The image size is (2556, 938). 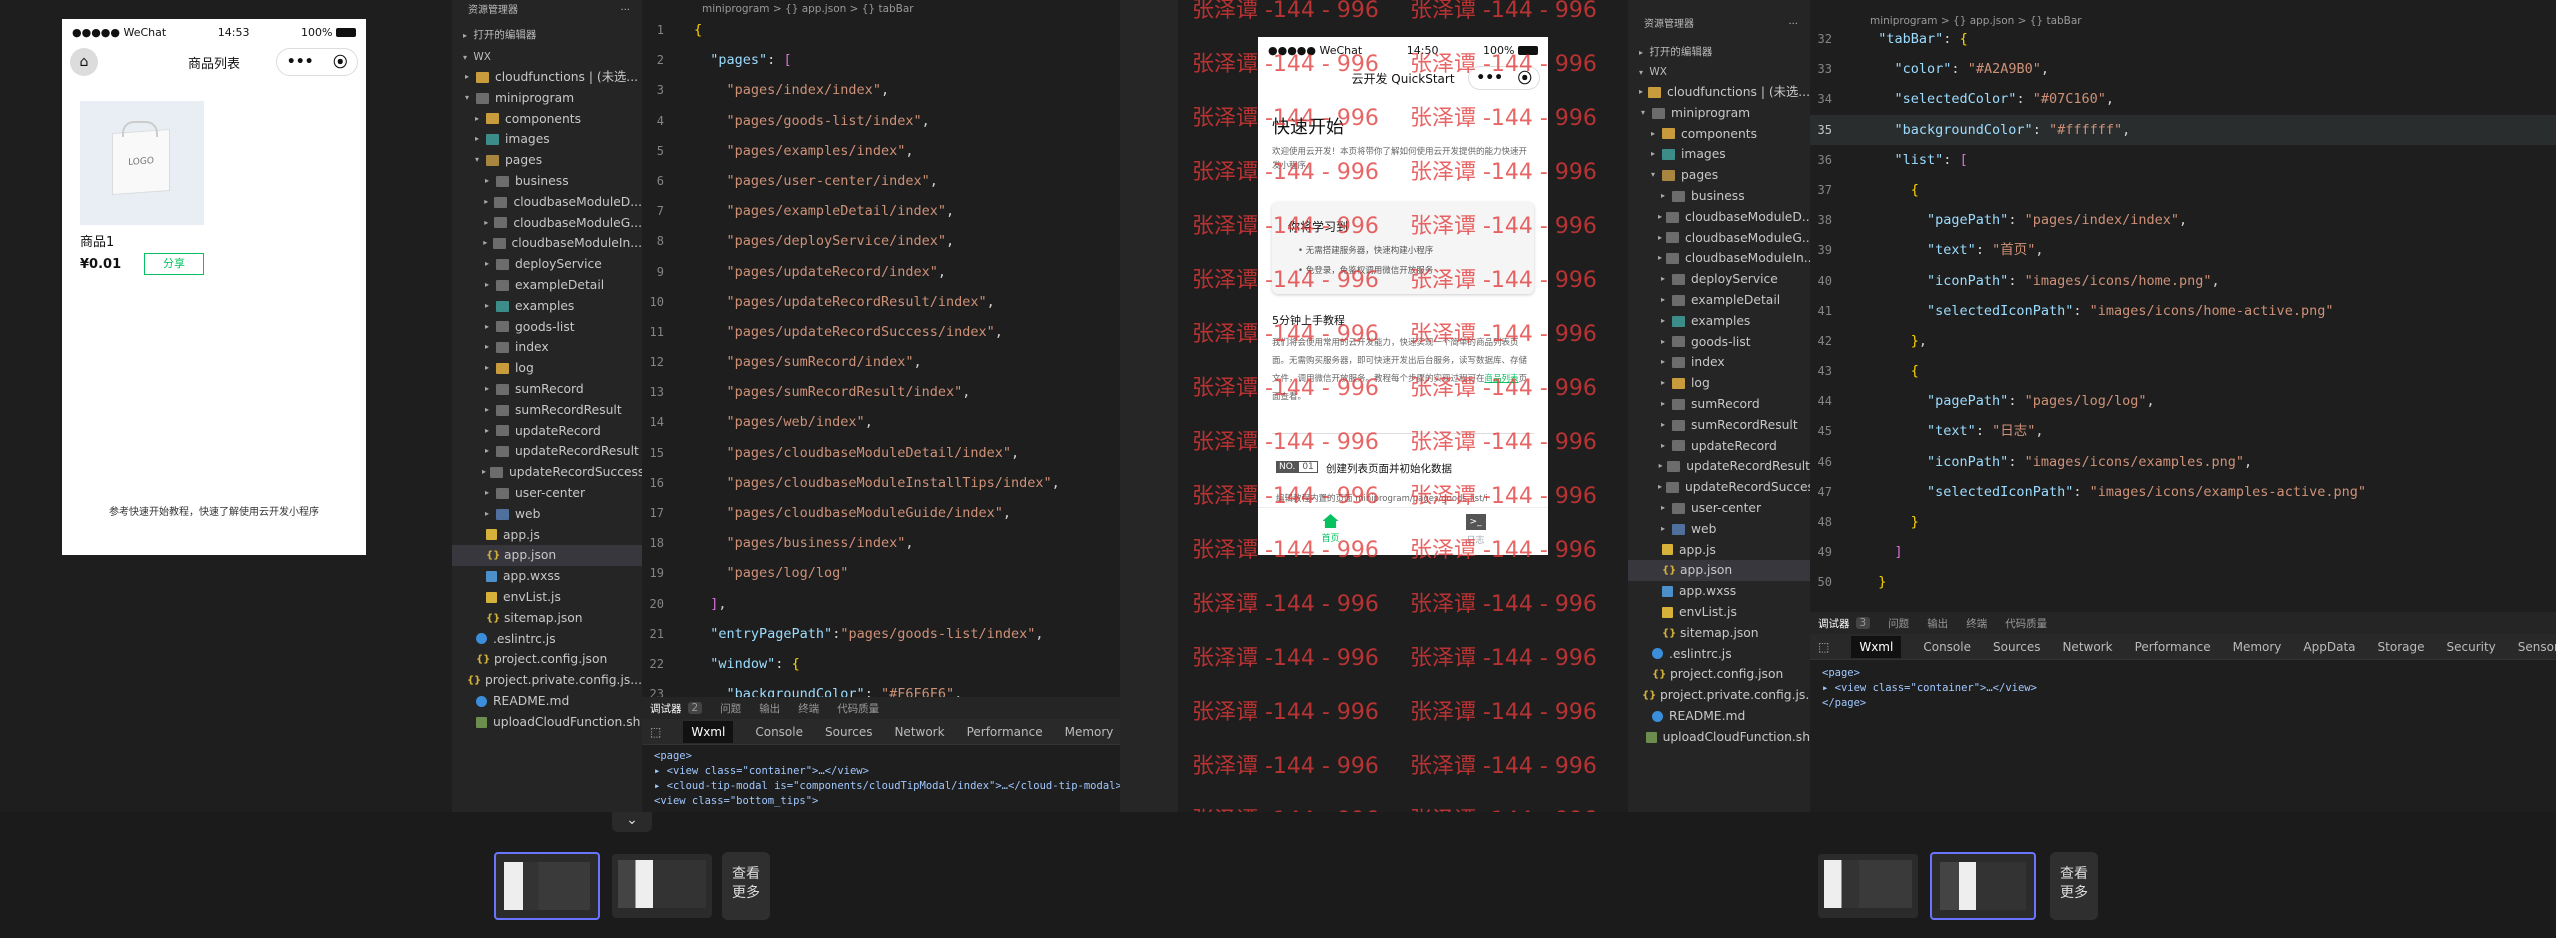 I want to click on tree-item: envList.js, so click(x=1719, y=612).